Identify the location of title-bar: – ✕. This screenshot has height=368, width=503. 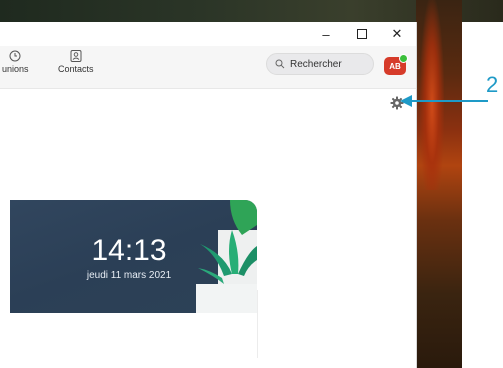
(208, 34).